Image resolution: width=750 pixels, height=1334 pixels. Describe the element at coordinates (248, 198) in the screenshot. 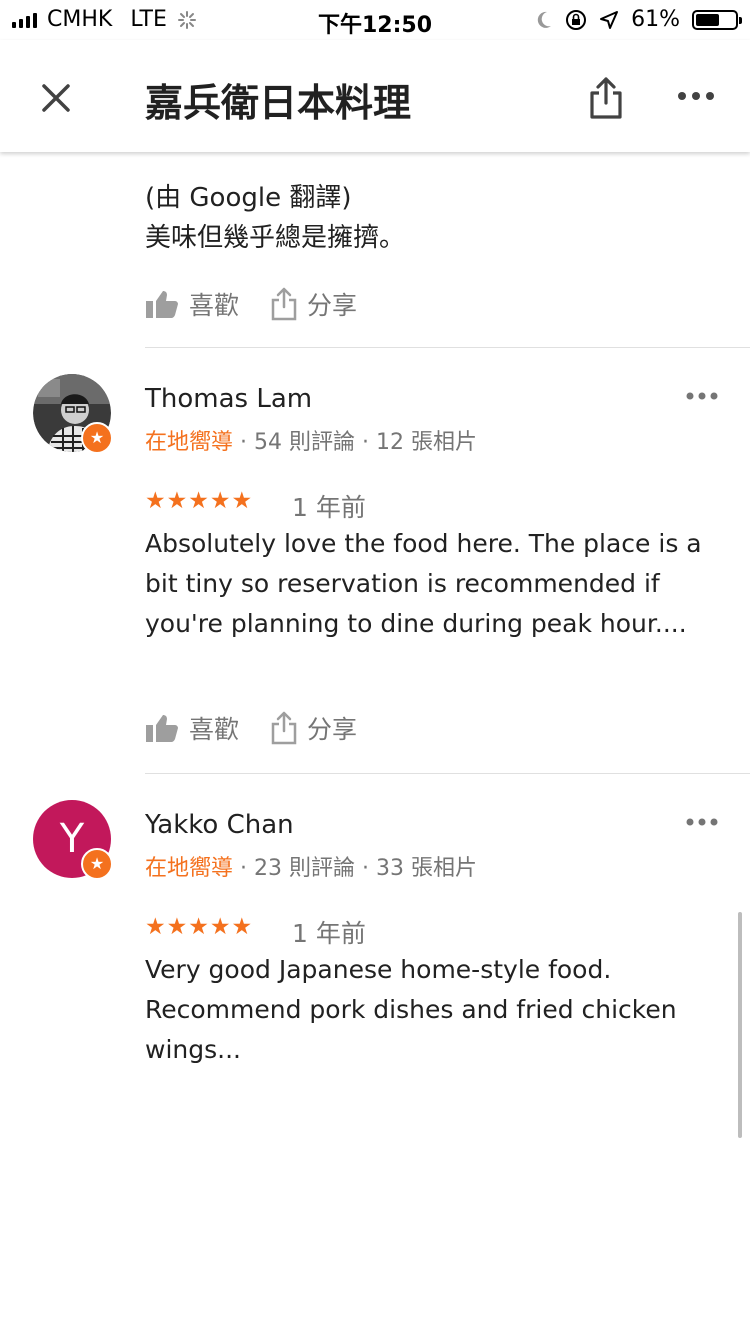

I see `translated-label: (由 Google 翻譯)` at that location.